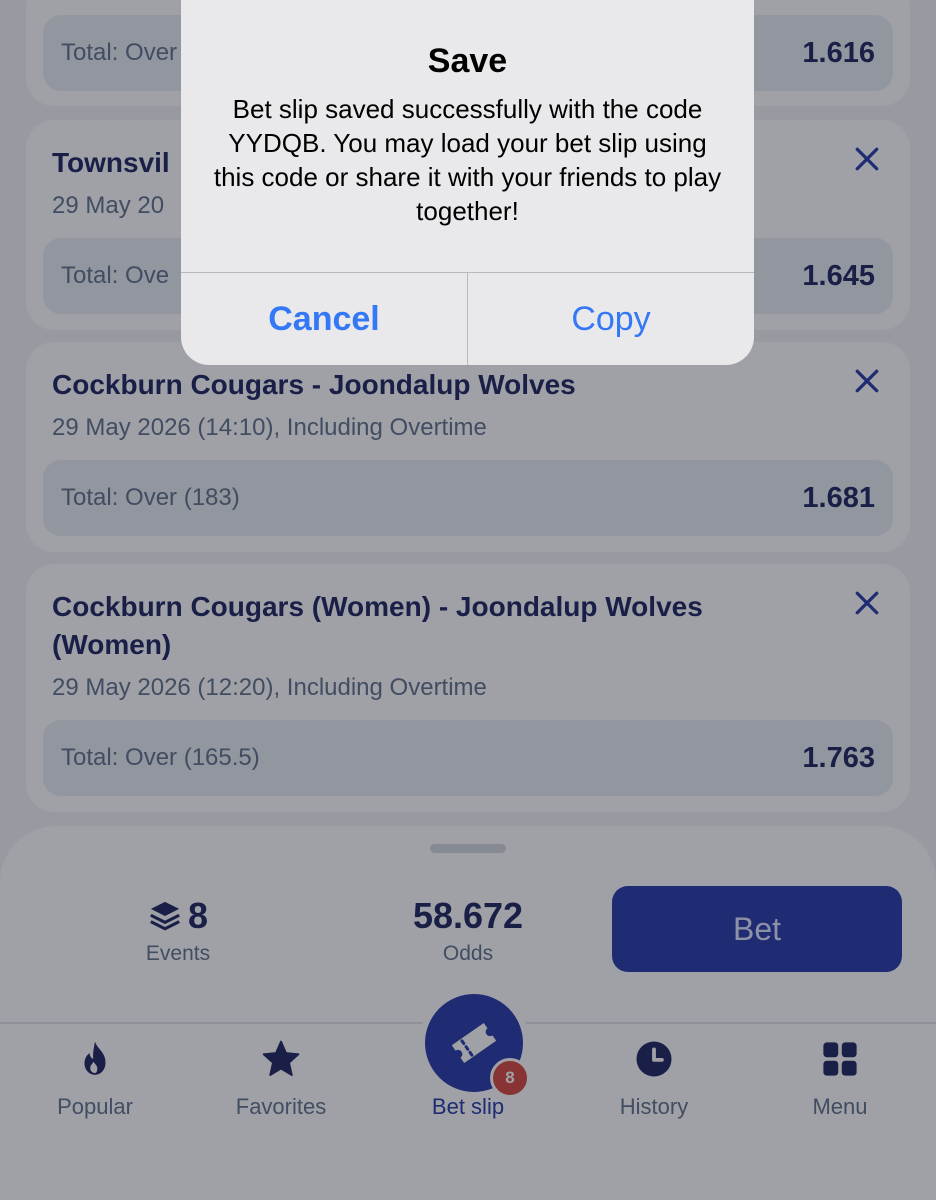 This screenshot has width=936, height=1200. What do you see at coordinates (467, 61) in the screenshot?
I see `alert-title: Save` at bounding box center [467, 61].